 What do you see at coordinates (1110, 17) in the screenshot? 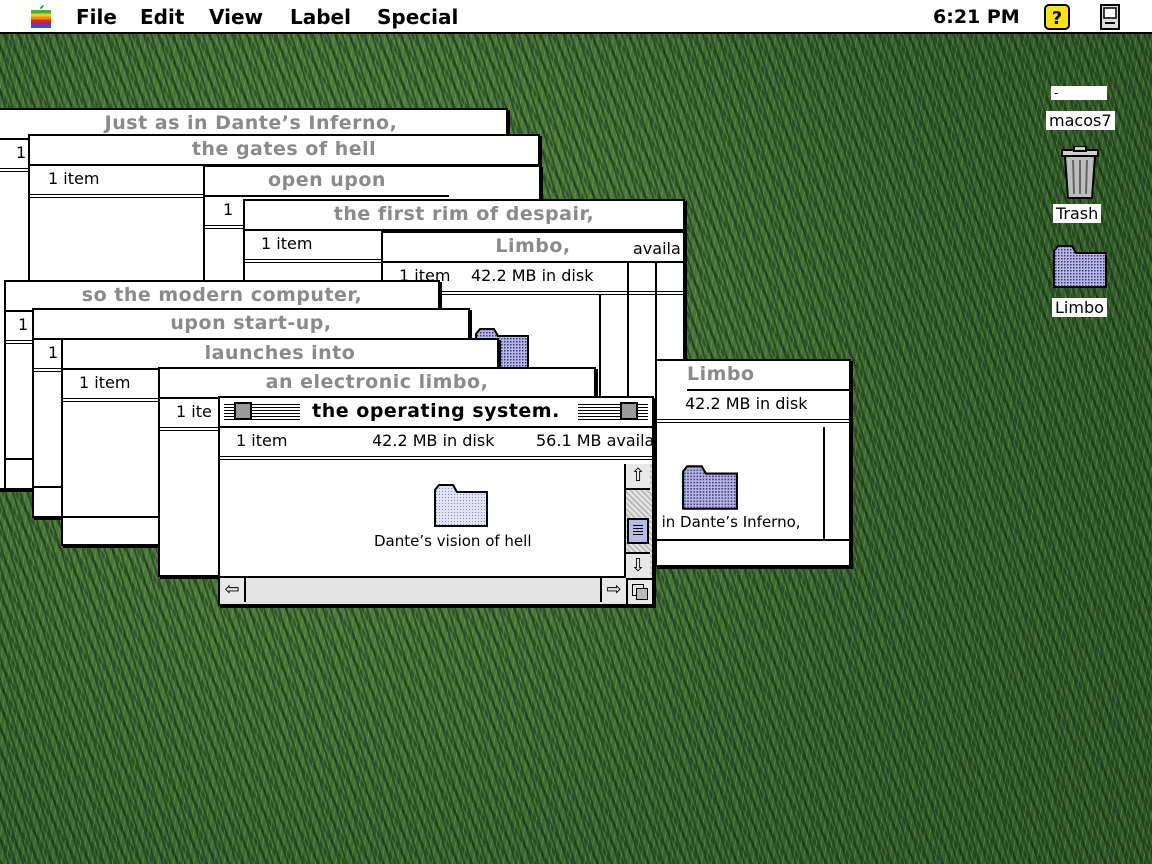
I see `application-menu-icon` at bounding box center [1110, 17].